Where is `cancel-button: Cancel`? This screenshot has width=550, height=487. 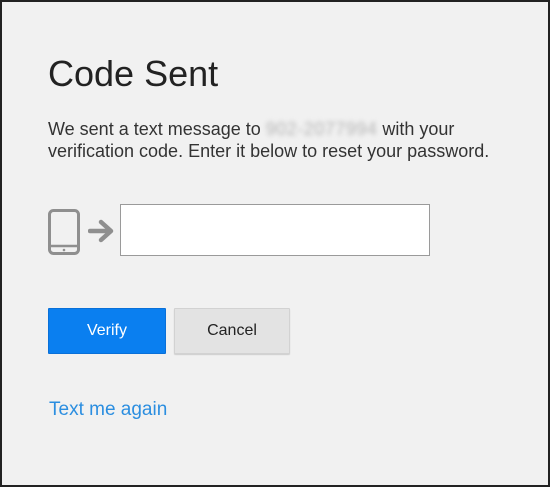
cancel-button: Cancel is located at coordinates (232, 331).